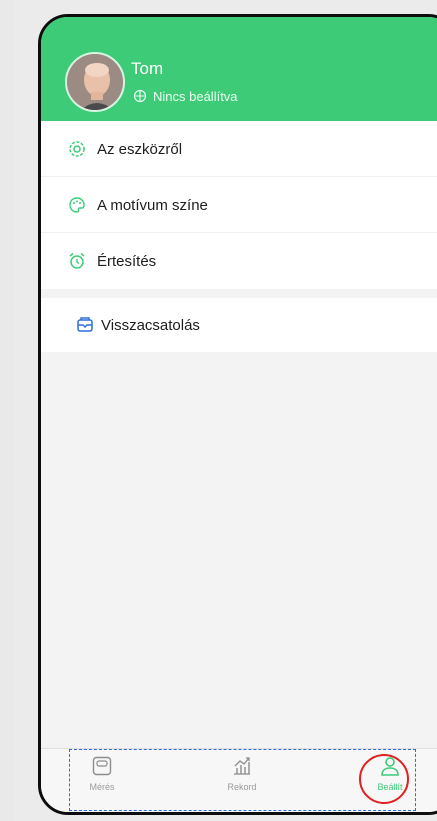 The width and height of the screenshot is (437, 821). Describe the element at coordinates (77, 205) in the screenshot. I see `palette-icon` at that location.